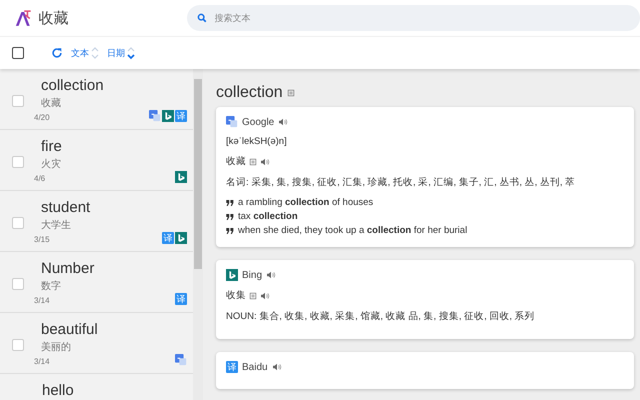  Describe the element at coordinates (353, 230) in the screenshot. I see `example-sentence: when she died, they took up a collection for her burial` at that location.